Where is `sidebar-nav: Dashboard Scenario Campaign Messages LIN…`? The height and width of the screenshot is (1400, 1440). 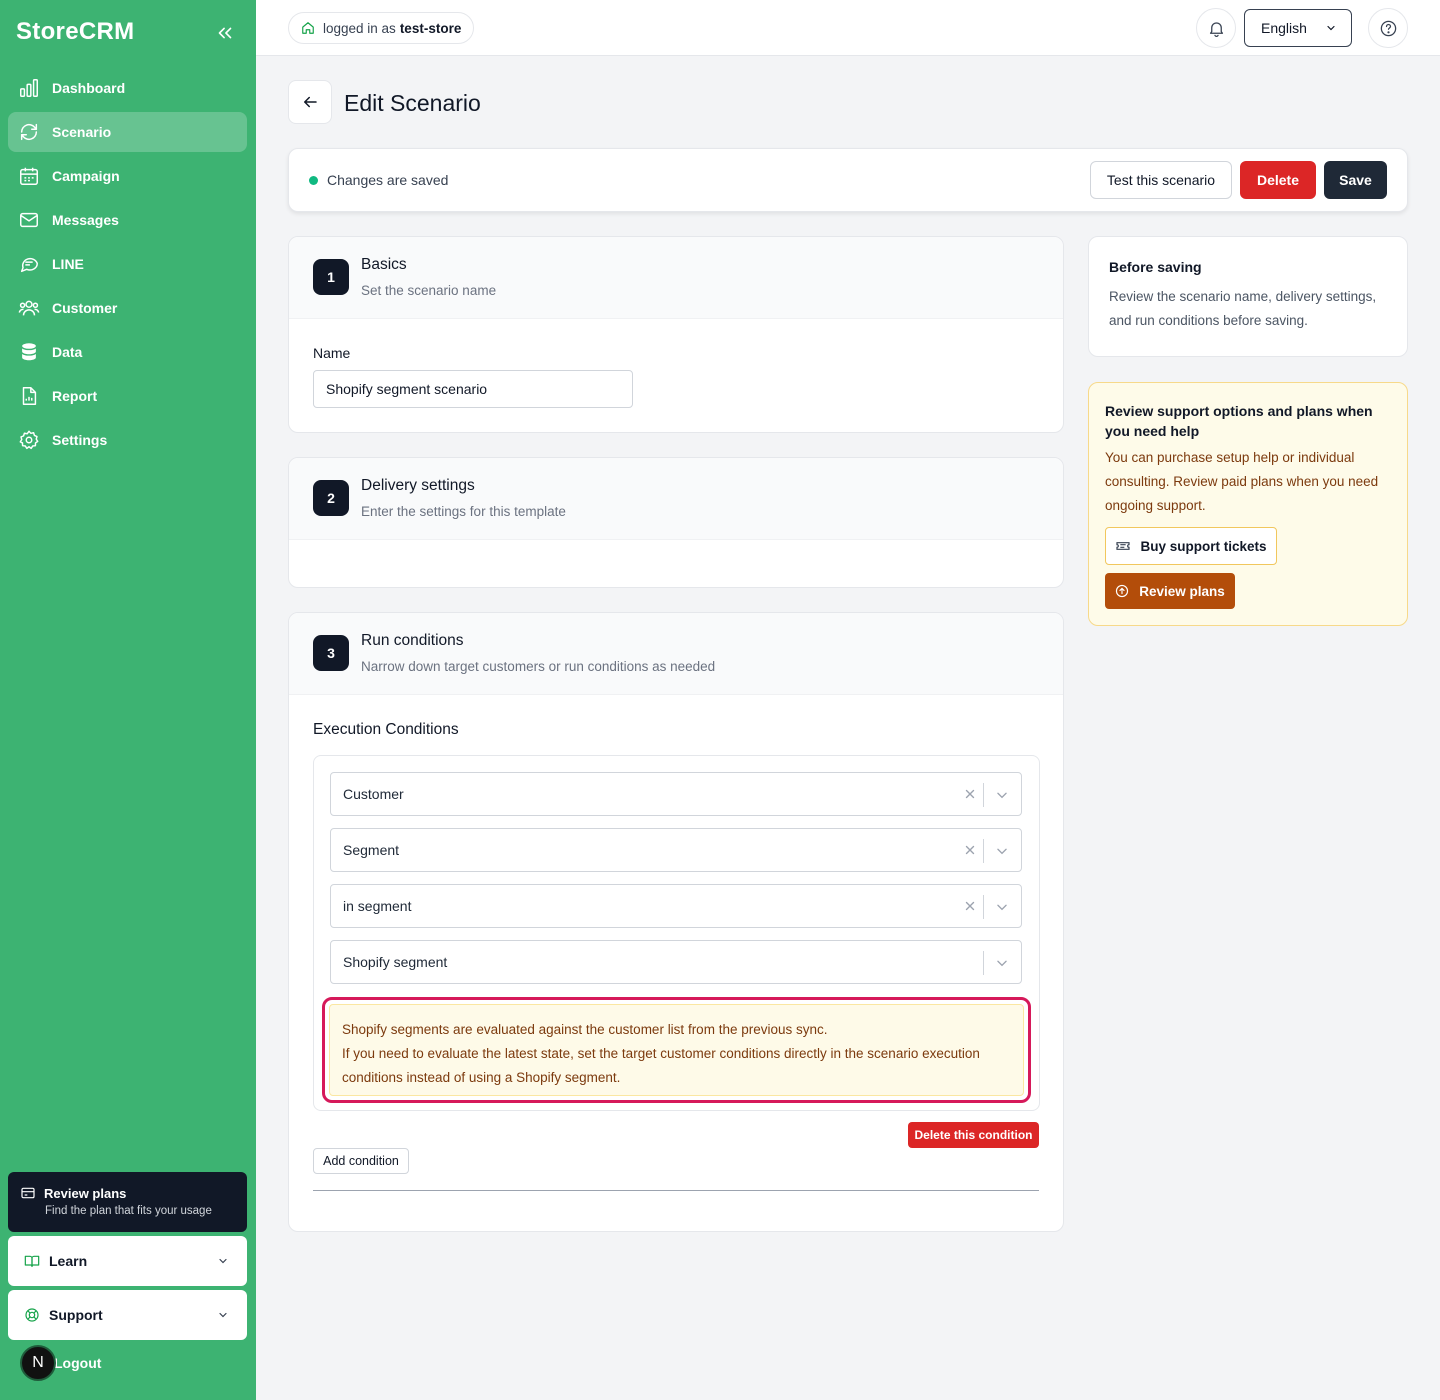 sidebar-nav: Dashboard Scenario Campaign Messages LIN… is located at coordinates (127, 266).